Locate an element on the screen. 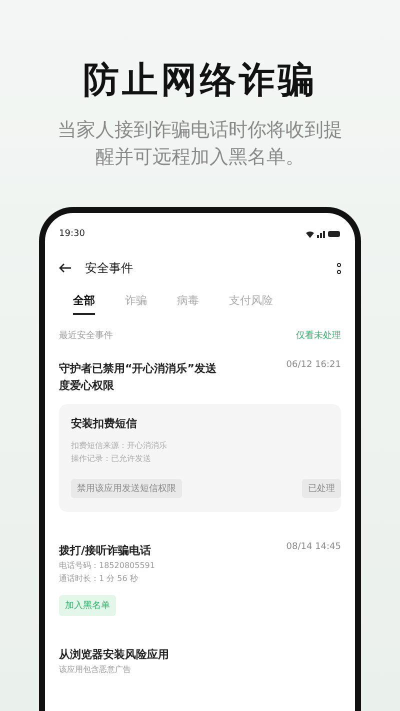 The image size is (400, 711). card-detail: 操作记录：已允许发送 is located at coordinates (111, 459).